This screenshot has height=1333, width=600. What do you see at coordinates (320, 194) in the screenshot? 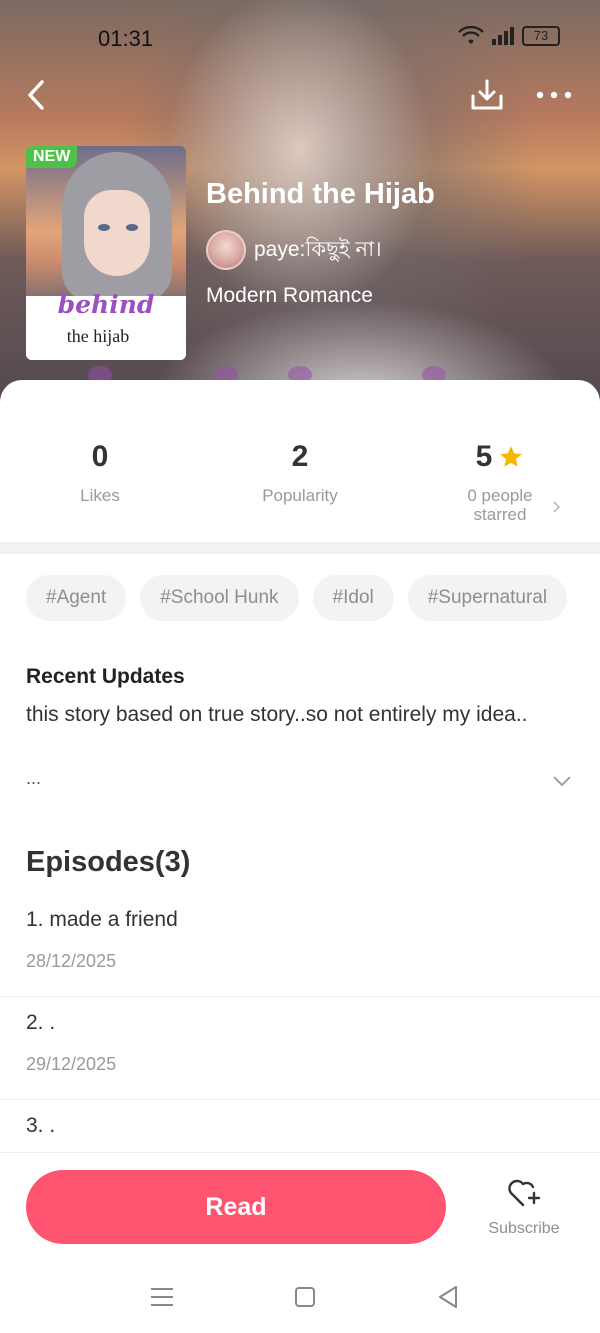
I see `book-title: Behind the Hijab` at bounding box center [320, 194].